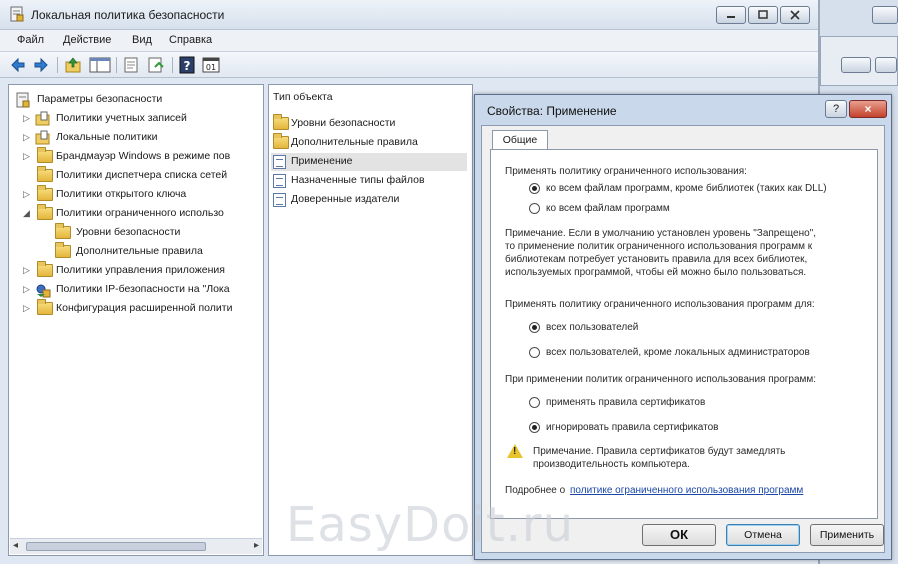 Image resolution: width=898 pixels, height=564 pixels. What do you see at coordinates (868, 109) in the screenshot?
I see `dialog-close-button: ×` at bounding box center [868, 109].